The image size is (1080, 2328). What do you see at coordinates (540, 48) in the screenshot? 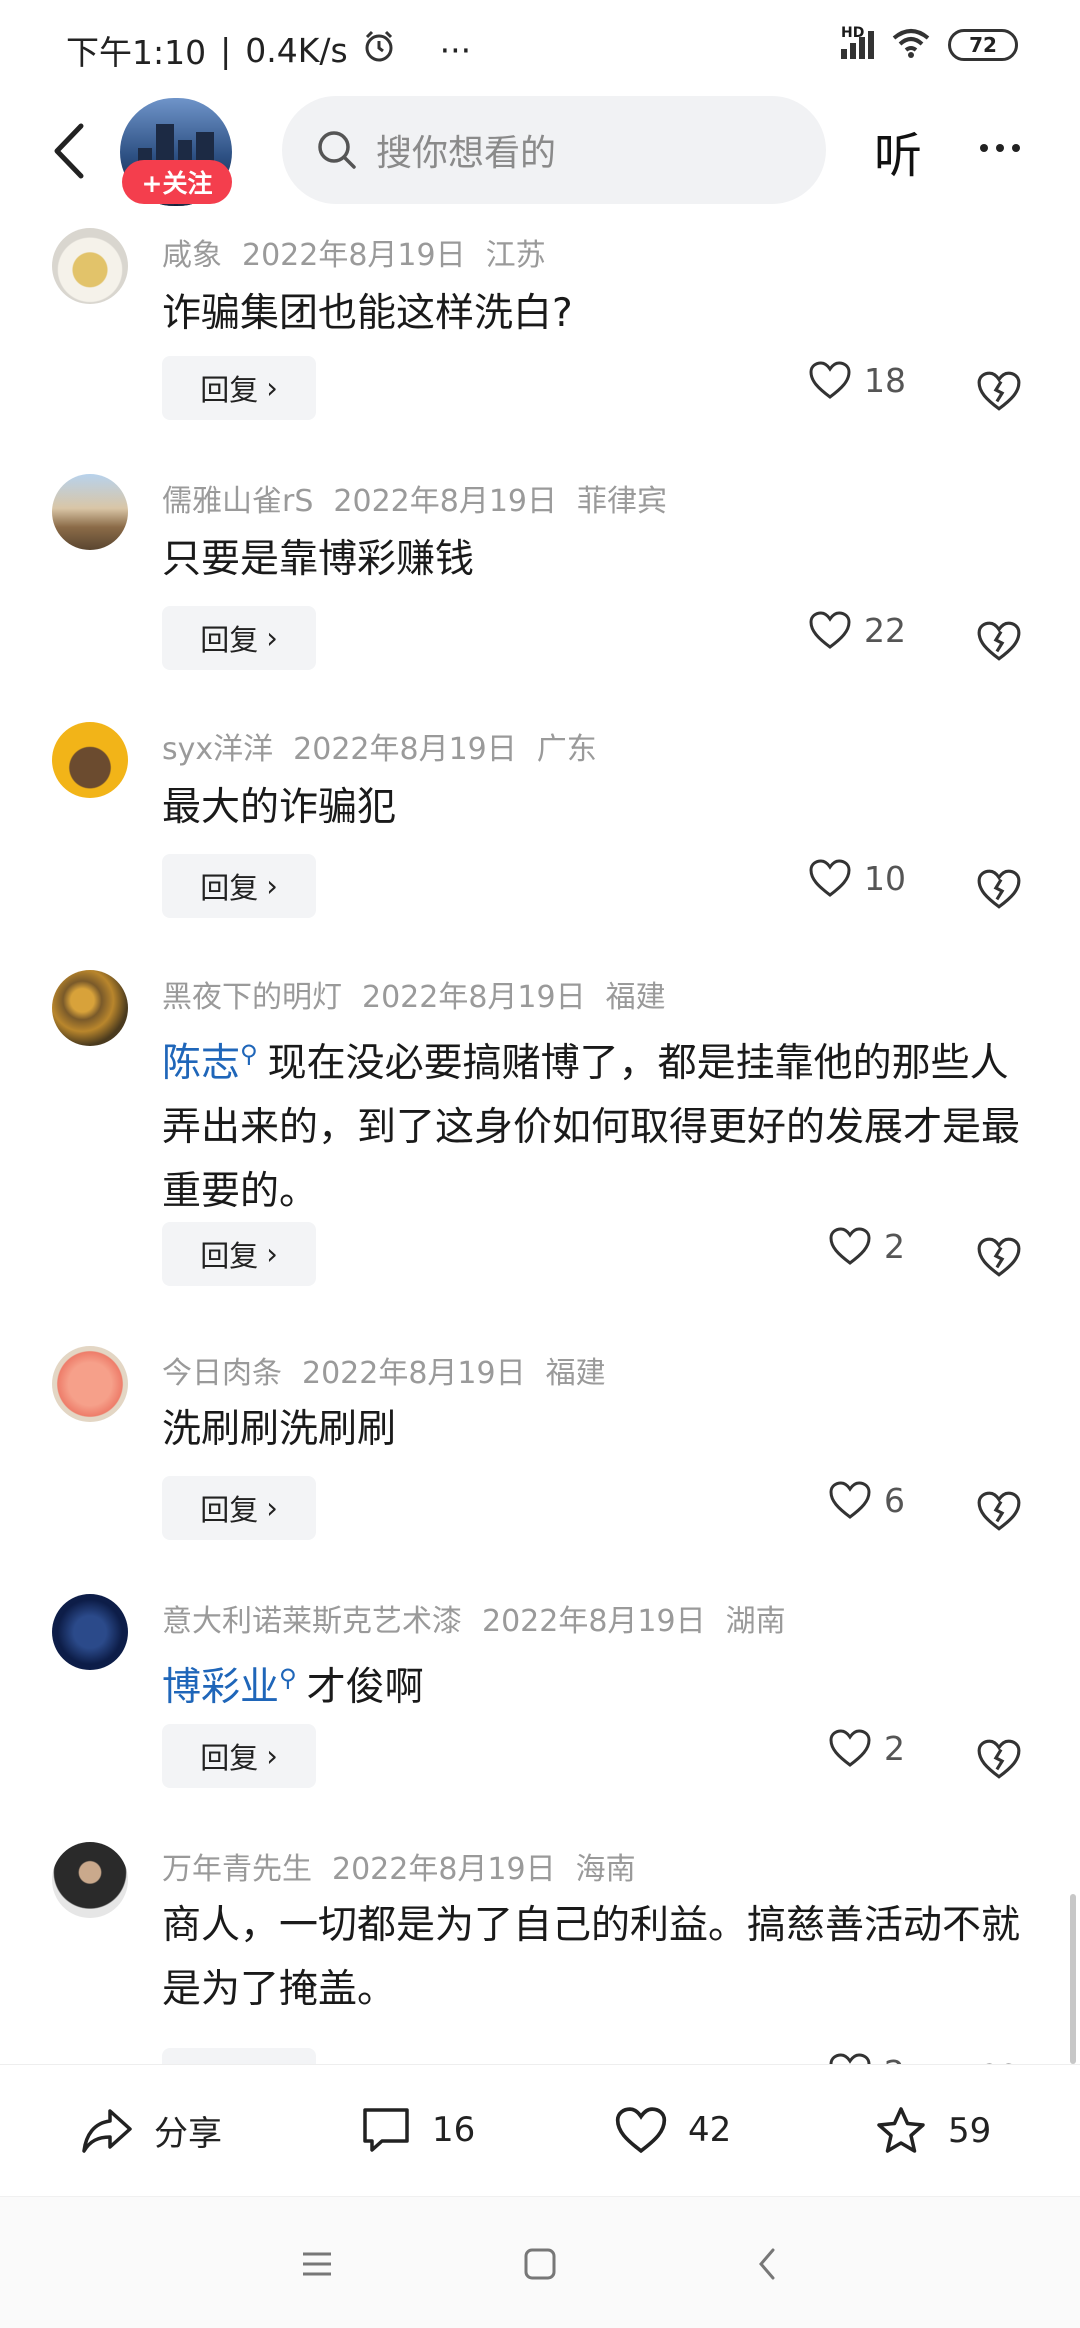
I see `status-bar: 下午1:10 | 0.4K/s ··· HD 72` at bounding box center [540, 48].